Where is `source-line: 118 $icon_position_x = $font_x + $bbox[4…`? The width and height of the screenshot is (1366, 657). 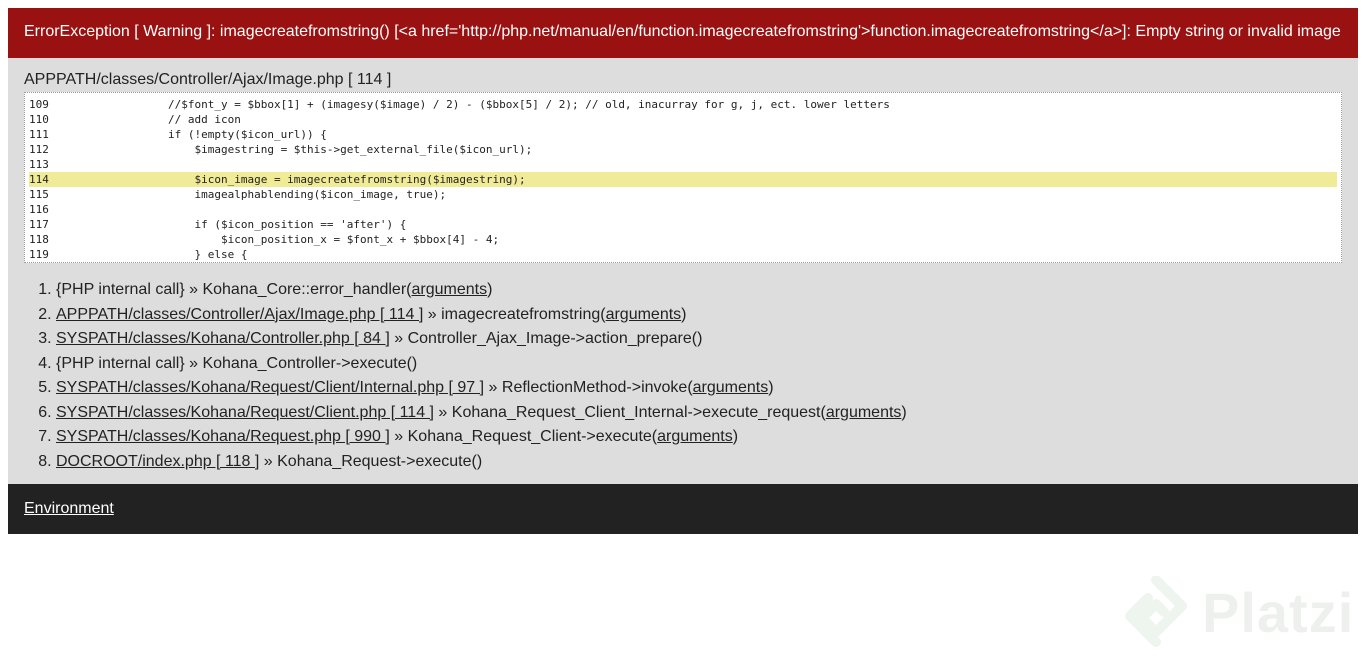 source-line: 118 $icon_position_x = $font_x + $bbox[4… is located at coordinates (683, 239).